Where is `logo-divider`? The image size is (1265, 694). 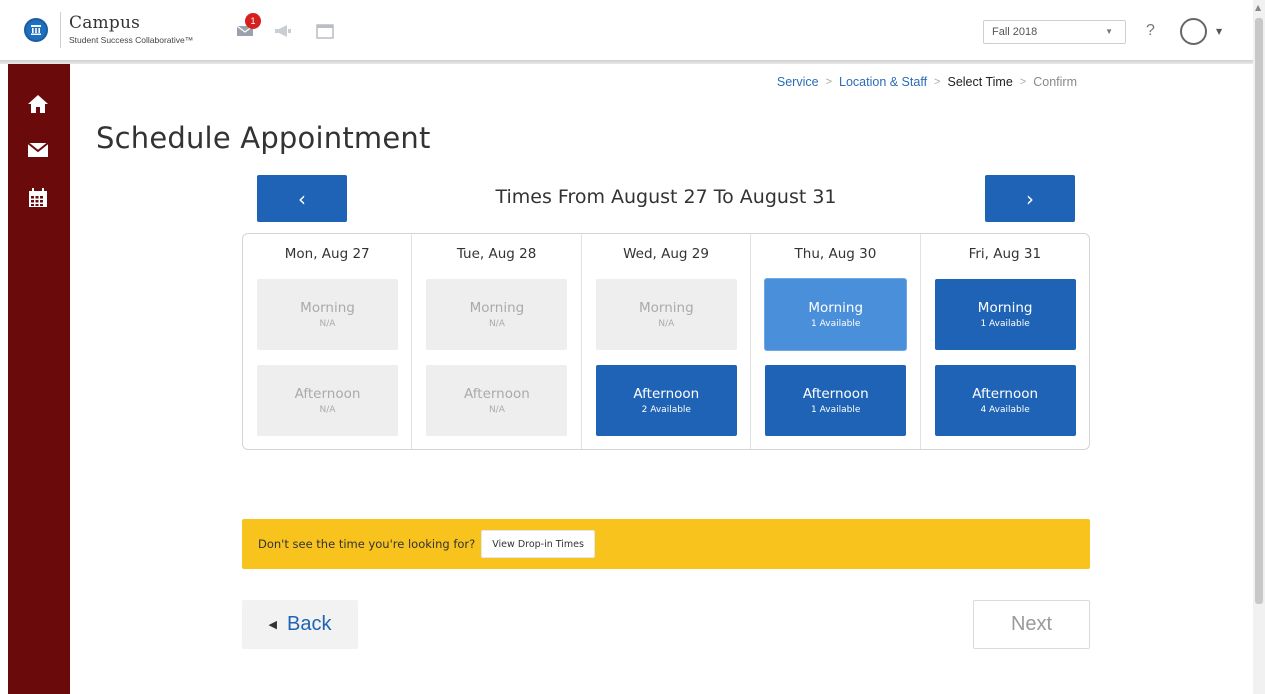
logo-divider is located at coordinates (60, 30).